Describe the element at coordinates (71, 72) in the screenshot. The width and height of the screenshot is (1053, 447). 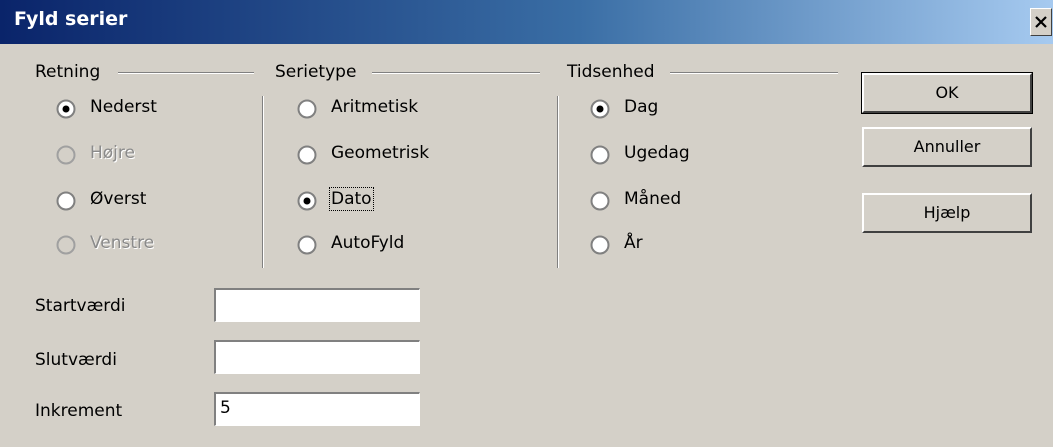
I see `direction-heading: Retning` at that location.